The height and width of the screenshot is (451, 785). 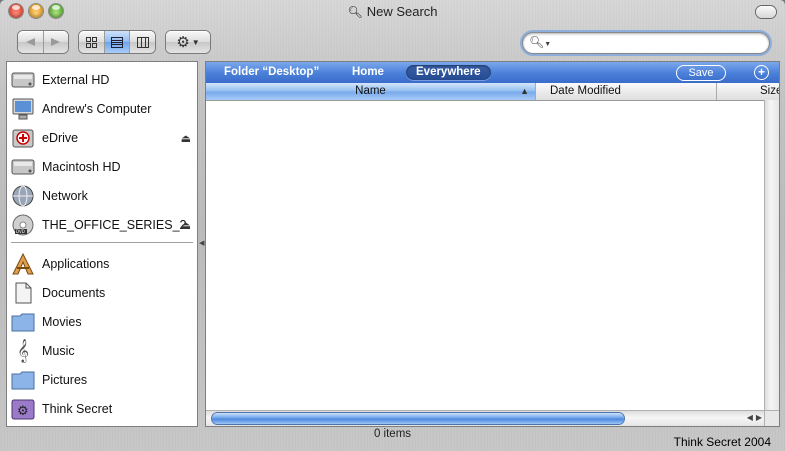 I want to click on scroll-arrows-icon: ◀▶, so click(x=756, y=417).